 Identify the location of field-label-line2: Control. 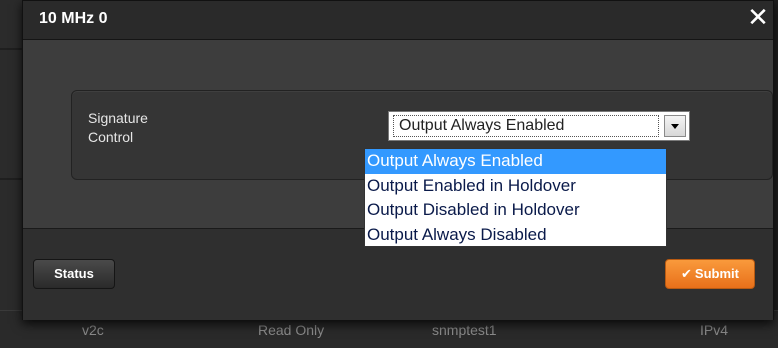
(111, 137).